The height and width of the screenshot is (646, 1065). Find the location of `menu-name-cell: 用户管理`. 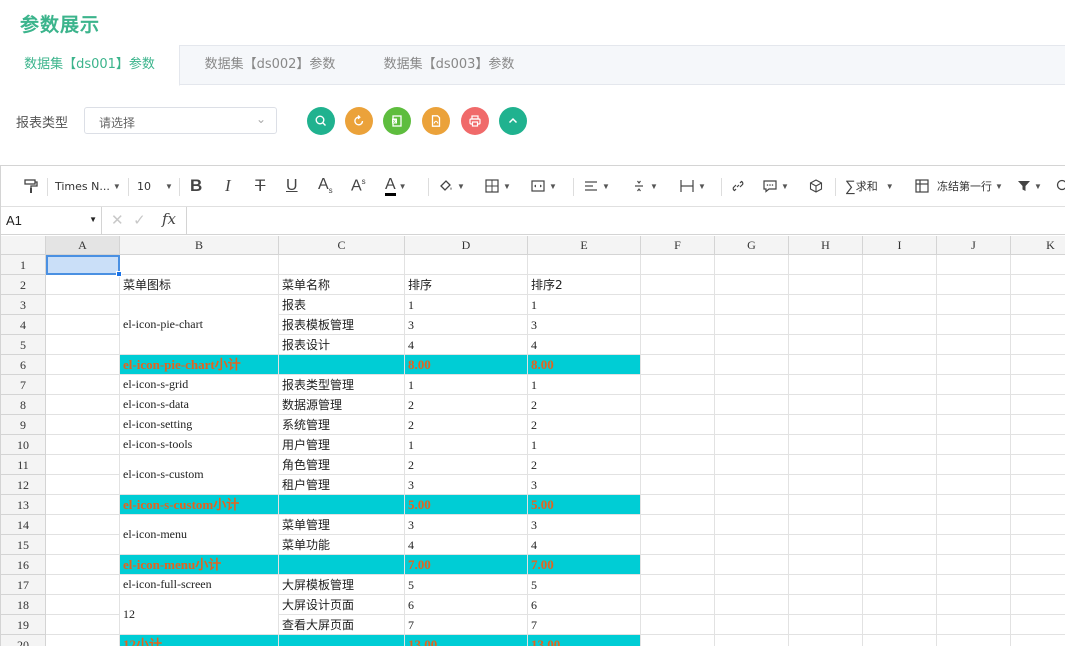

menu-name-cell: 用户管理 is located at coordinates (342, 445).